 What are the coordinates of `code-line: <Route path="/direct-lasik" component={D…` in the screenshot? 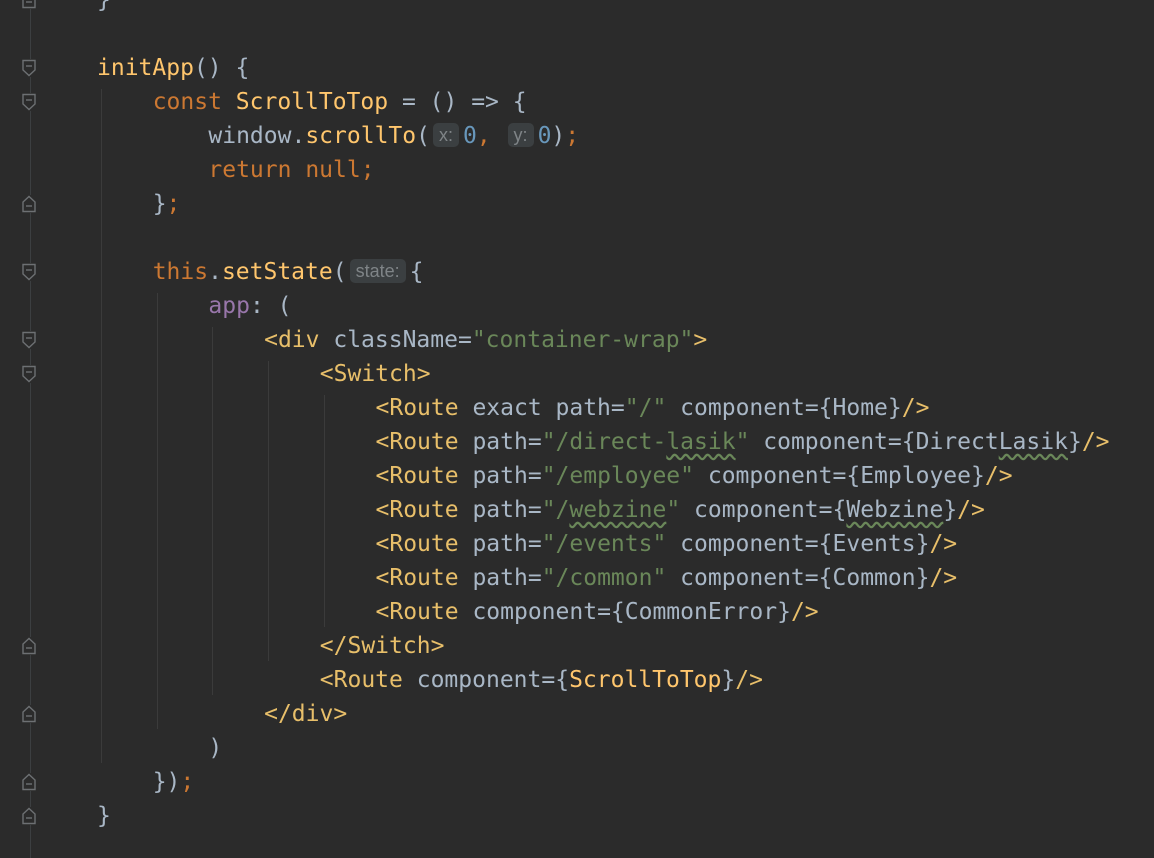 It's located at (743, 442).